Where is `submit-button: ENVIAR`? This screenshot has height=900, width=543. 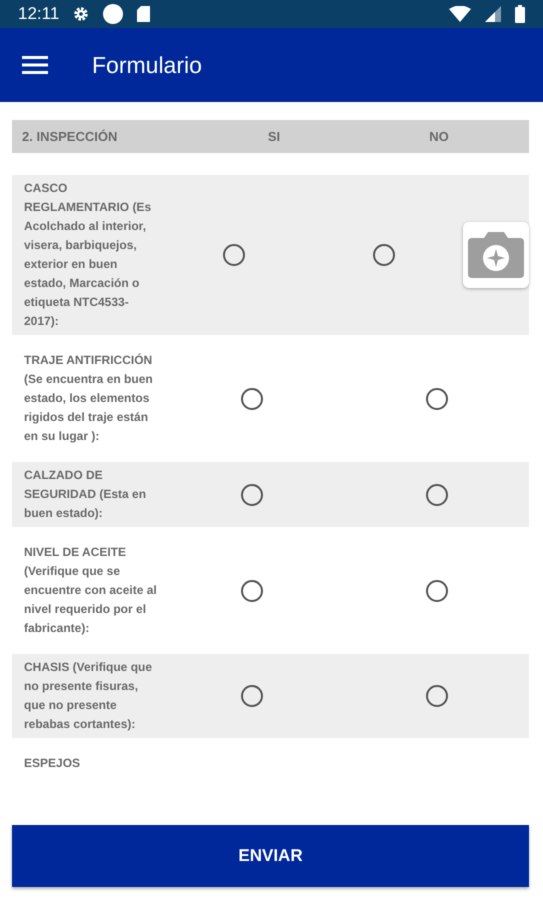
submit-button: ENVIAR is located at coordinates (270, 856).